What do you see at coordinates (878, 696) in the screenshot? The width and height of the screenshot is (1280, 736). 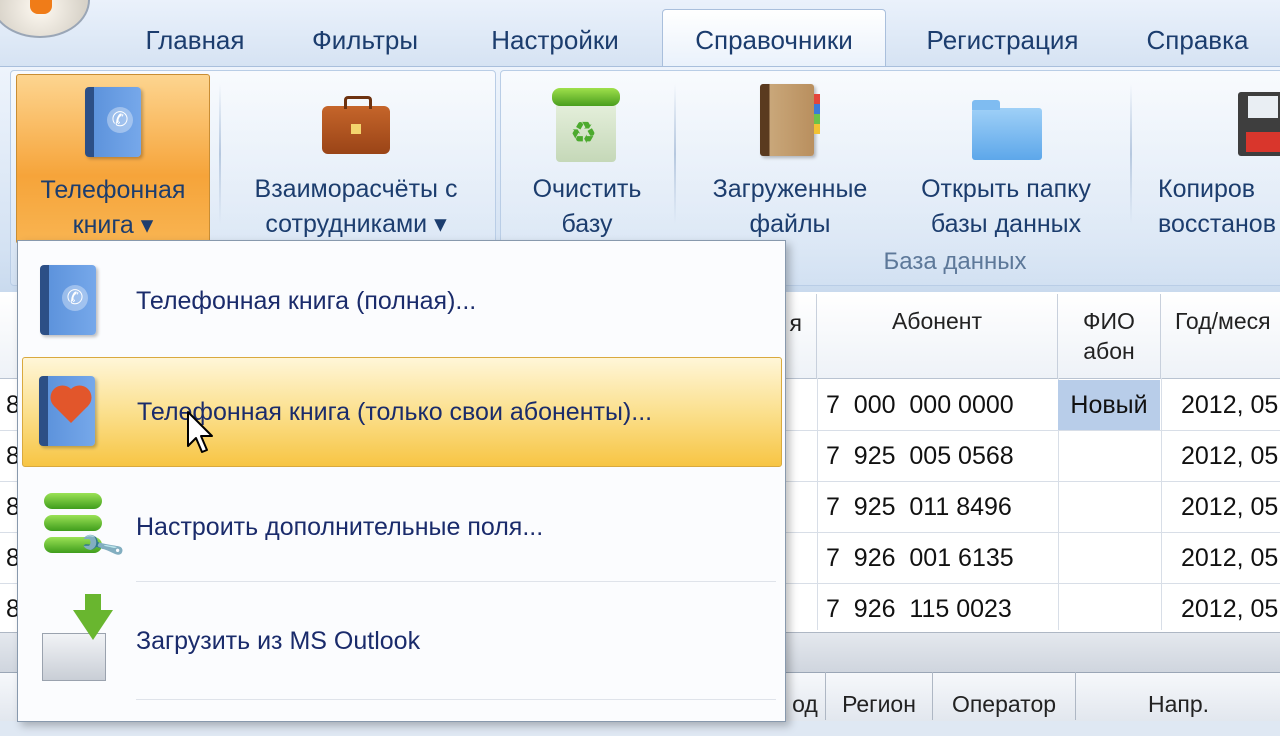 I see `footer-column-region: Регион` at bounding box center [878, 696].